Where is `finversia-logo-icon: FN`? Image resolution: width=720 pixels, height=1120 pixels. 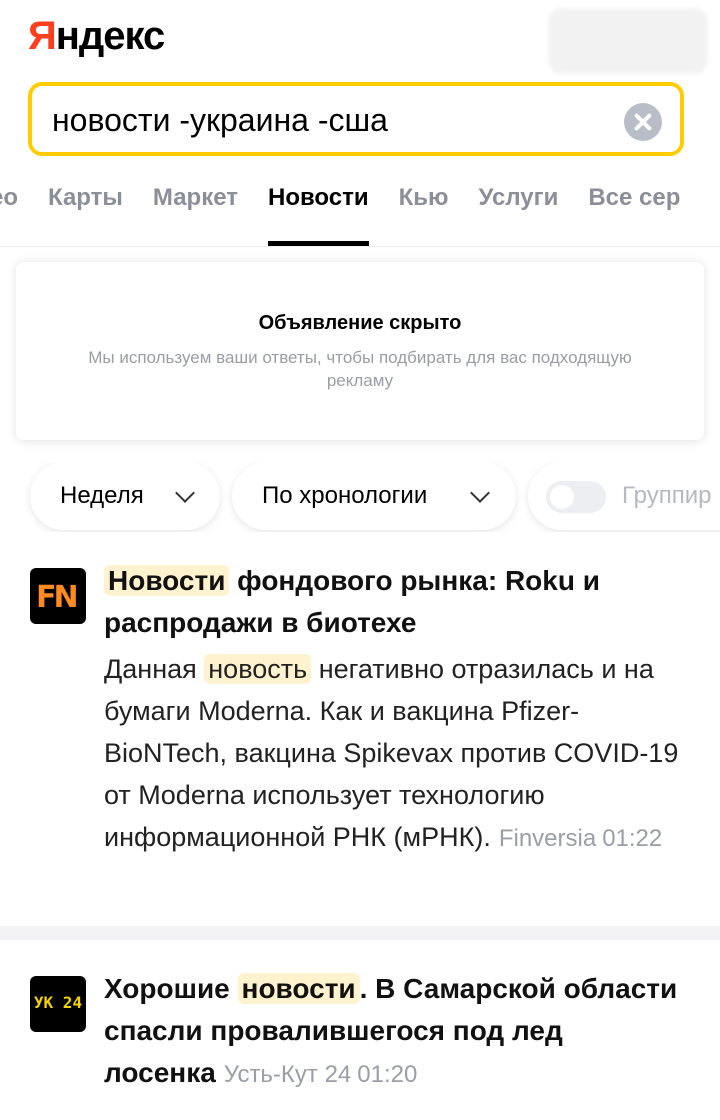
finversia-logo-icon: FN is located at coordinates (58, 596).